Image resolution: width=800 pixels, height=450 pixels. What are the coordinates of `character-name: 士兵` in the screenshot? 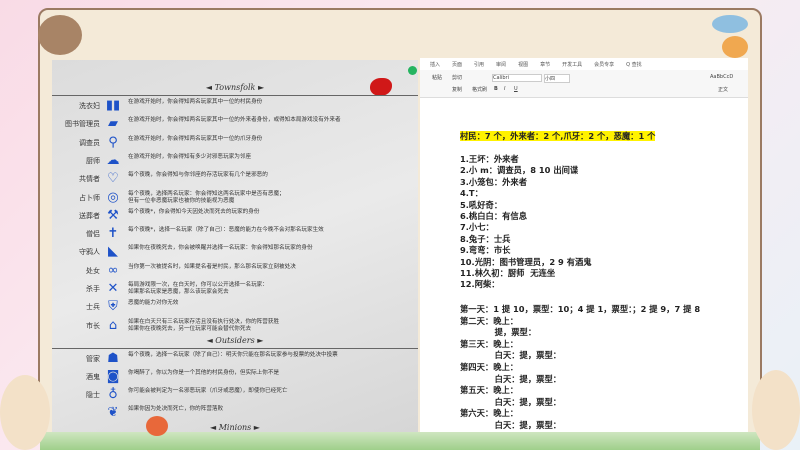 It's located at (93, 307).